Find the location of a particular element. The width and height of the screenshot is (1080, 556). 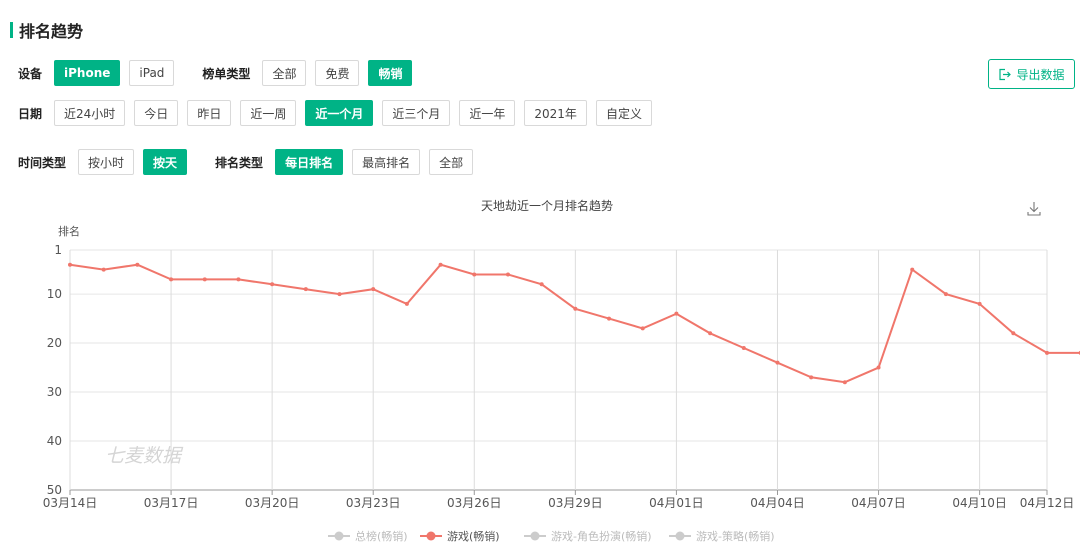

date-option-button: 近24小时 is located at coordinates (90, 113).